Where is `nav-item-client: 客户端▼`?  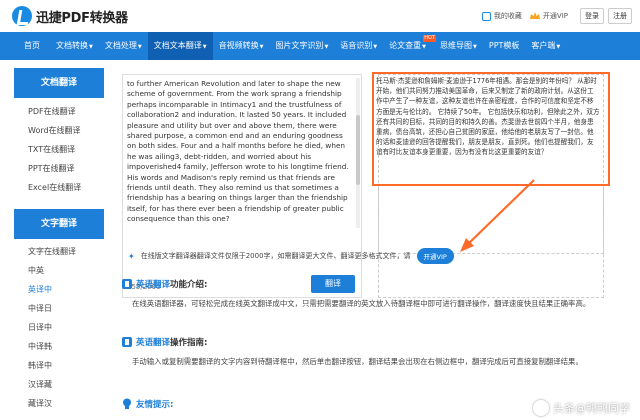
nav-item-client: 客户端▼ is located at coordinates (545, 46).